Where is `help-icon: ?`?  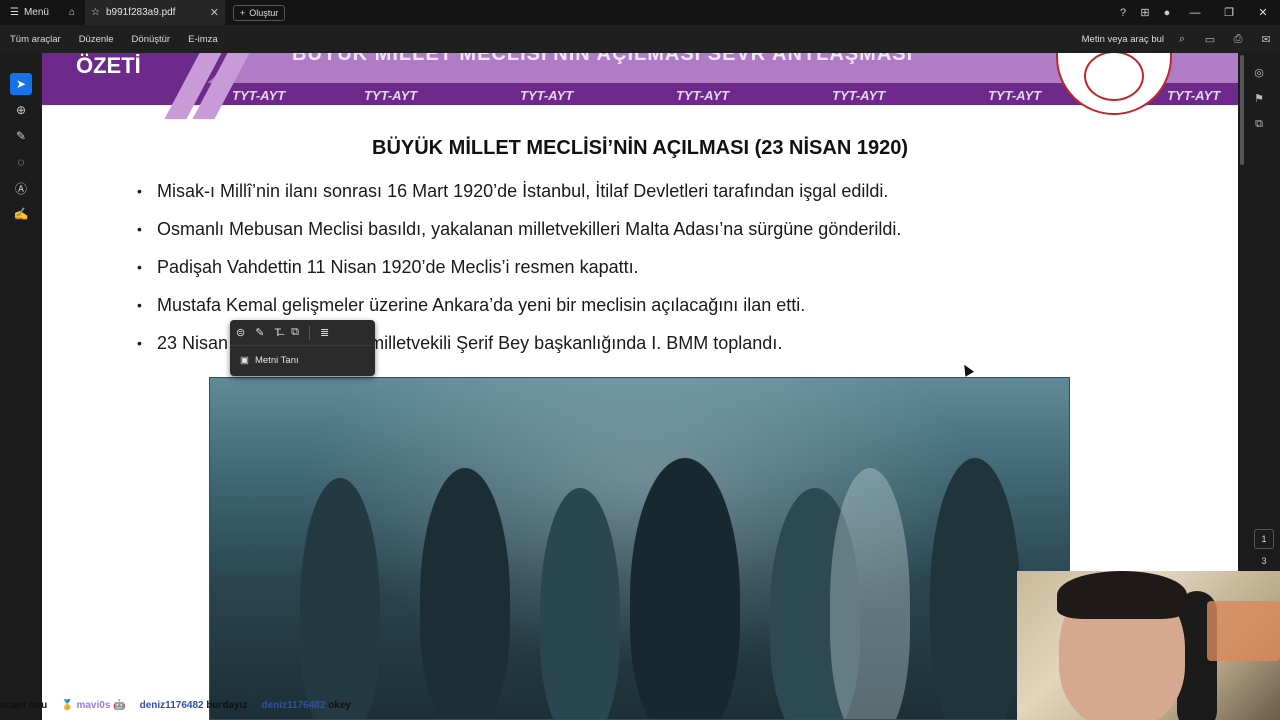
help-icon: ? is located at coordinates (1123, 12).